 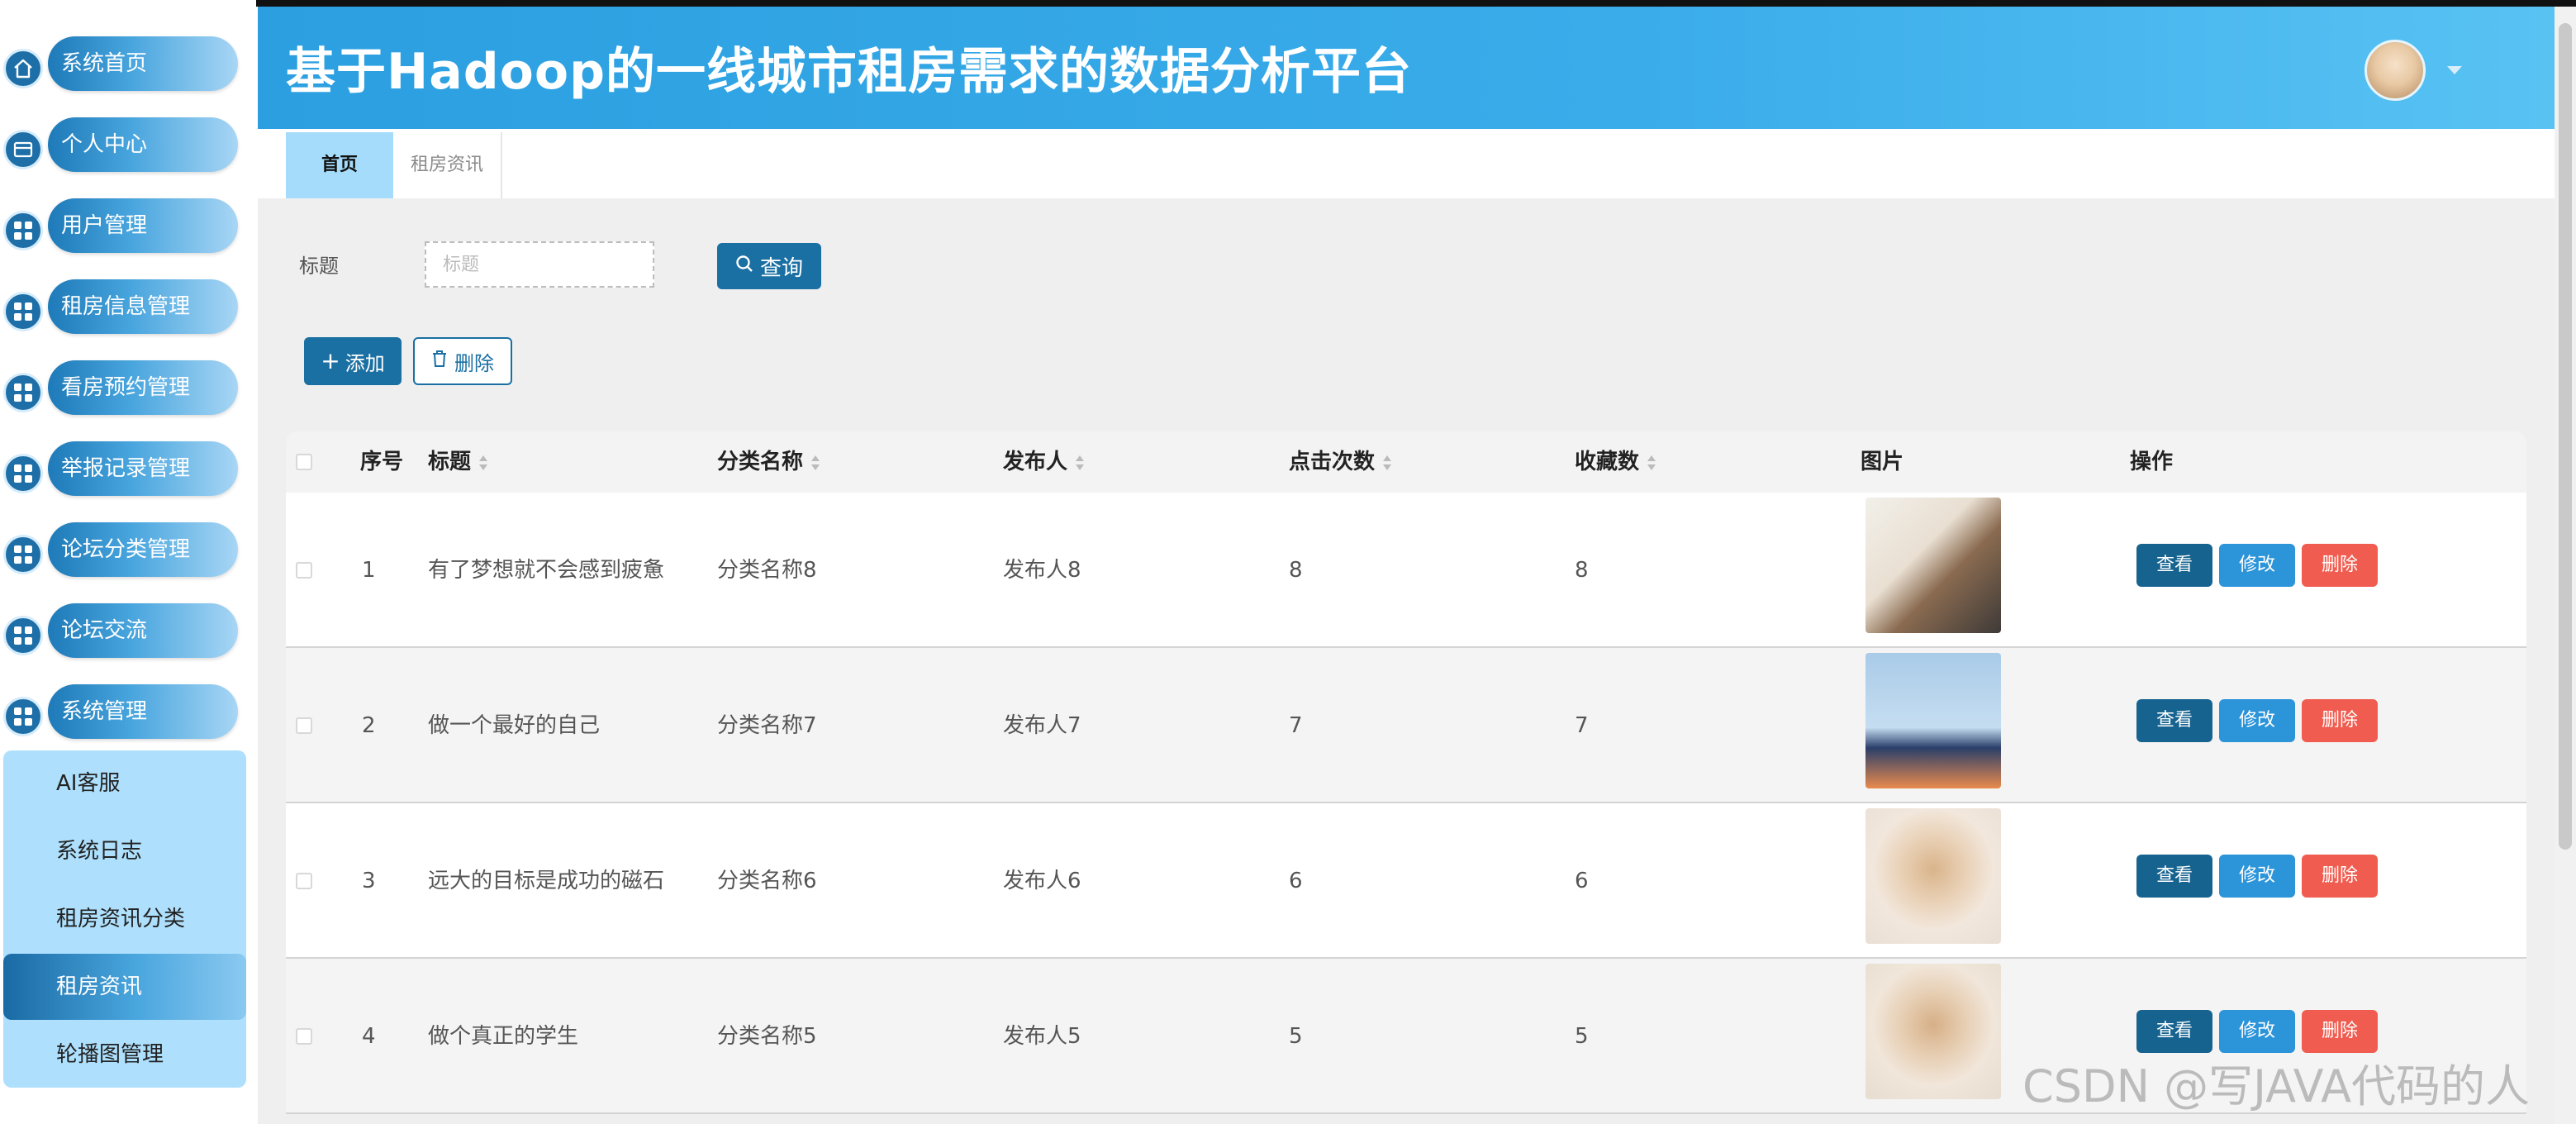 I want to click on table-row: 2 做一个最好的自己 分类名称7 发布人7 7 7 查看 修改 删除, so click(x=1406, y=725).